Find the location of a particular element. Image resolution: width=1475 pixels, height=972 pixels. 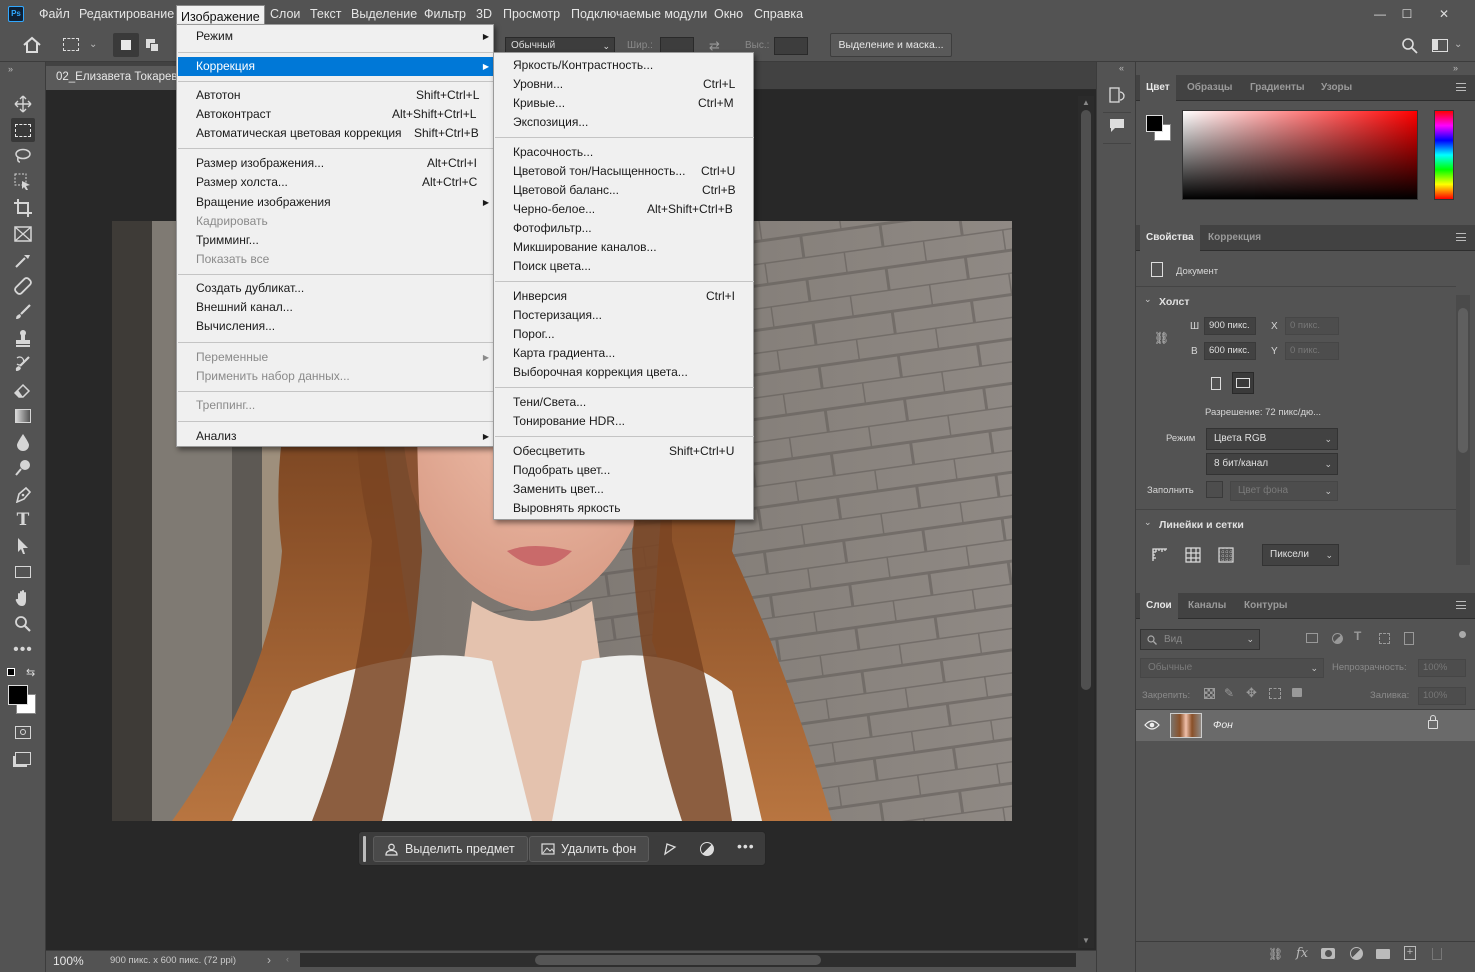

tab-paths: Контуры is located at coordinates (1265, 606).